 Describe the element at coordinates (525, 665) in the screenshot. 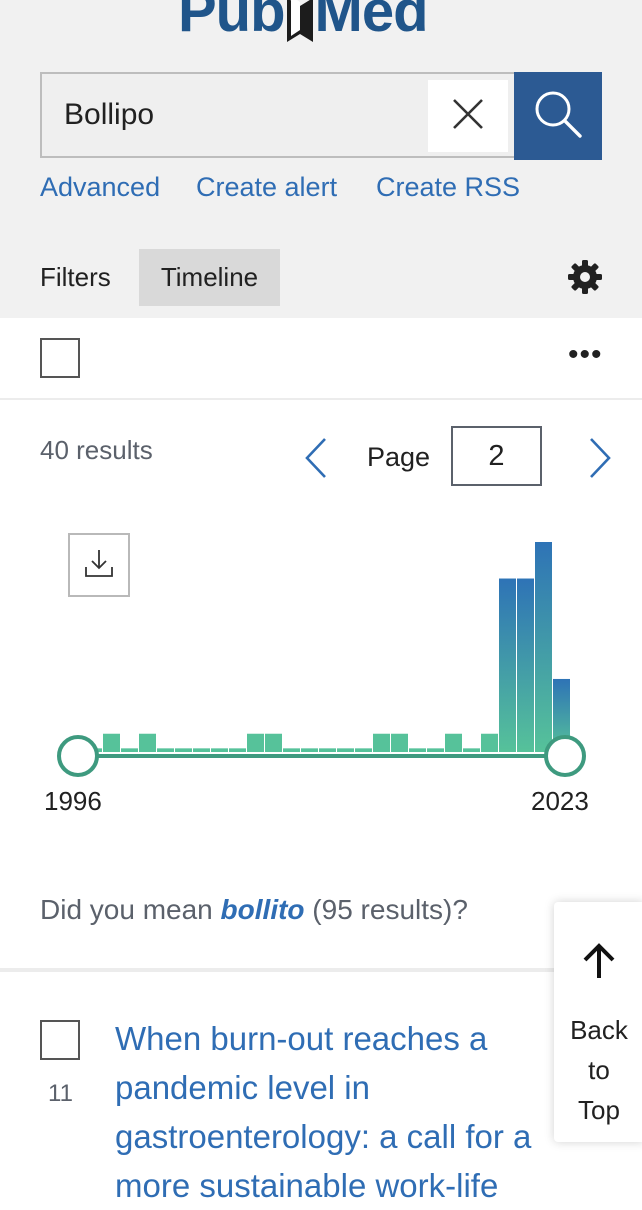

I see `timeline-bar-2021` at that location.